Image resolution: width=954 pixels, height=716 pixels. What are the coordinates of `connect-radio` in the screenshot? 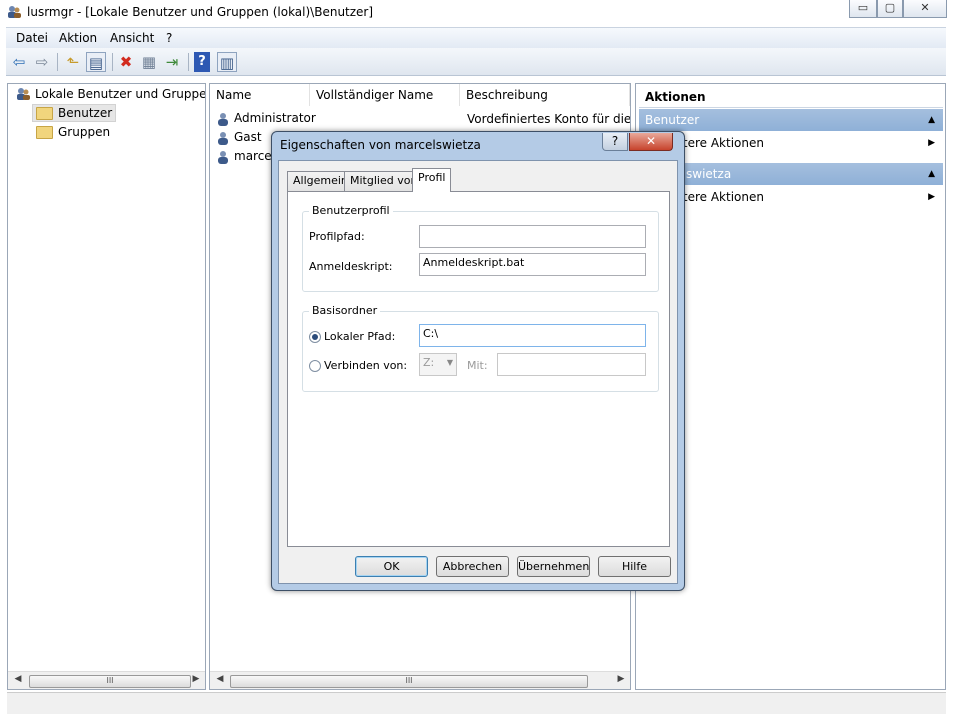 It's located at (315, 366).